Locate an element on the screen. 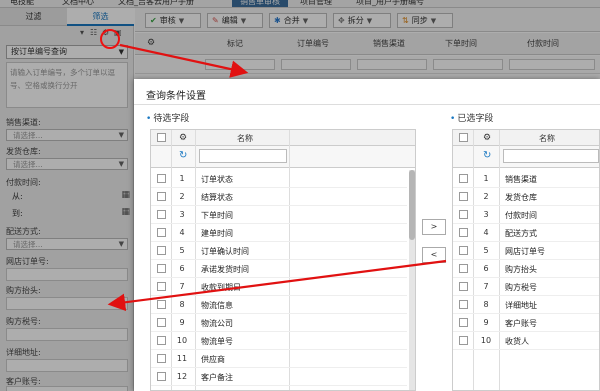 The height and width of the screenshot is (391, 600). selected-fields-title: • 已选字段 is located at coordinates (471, 117).